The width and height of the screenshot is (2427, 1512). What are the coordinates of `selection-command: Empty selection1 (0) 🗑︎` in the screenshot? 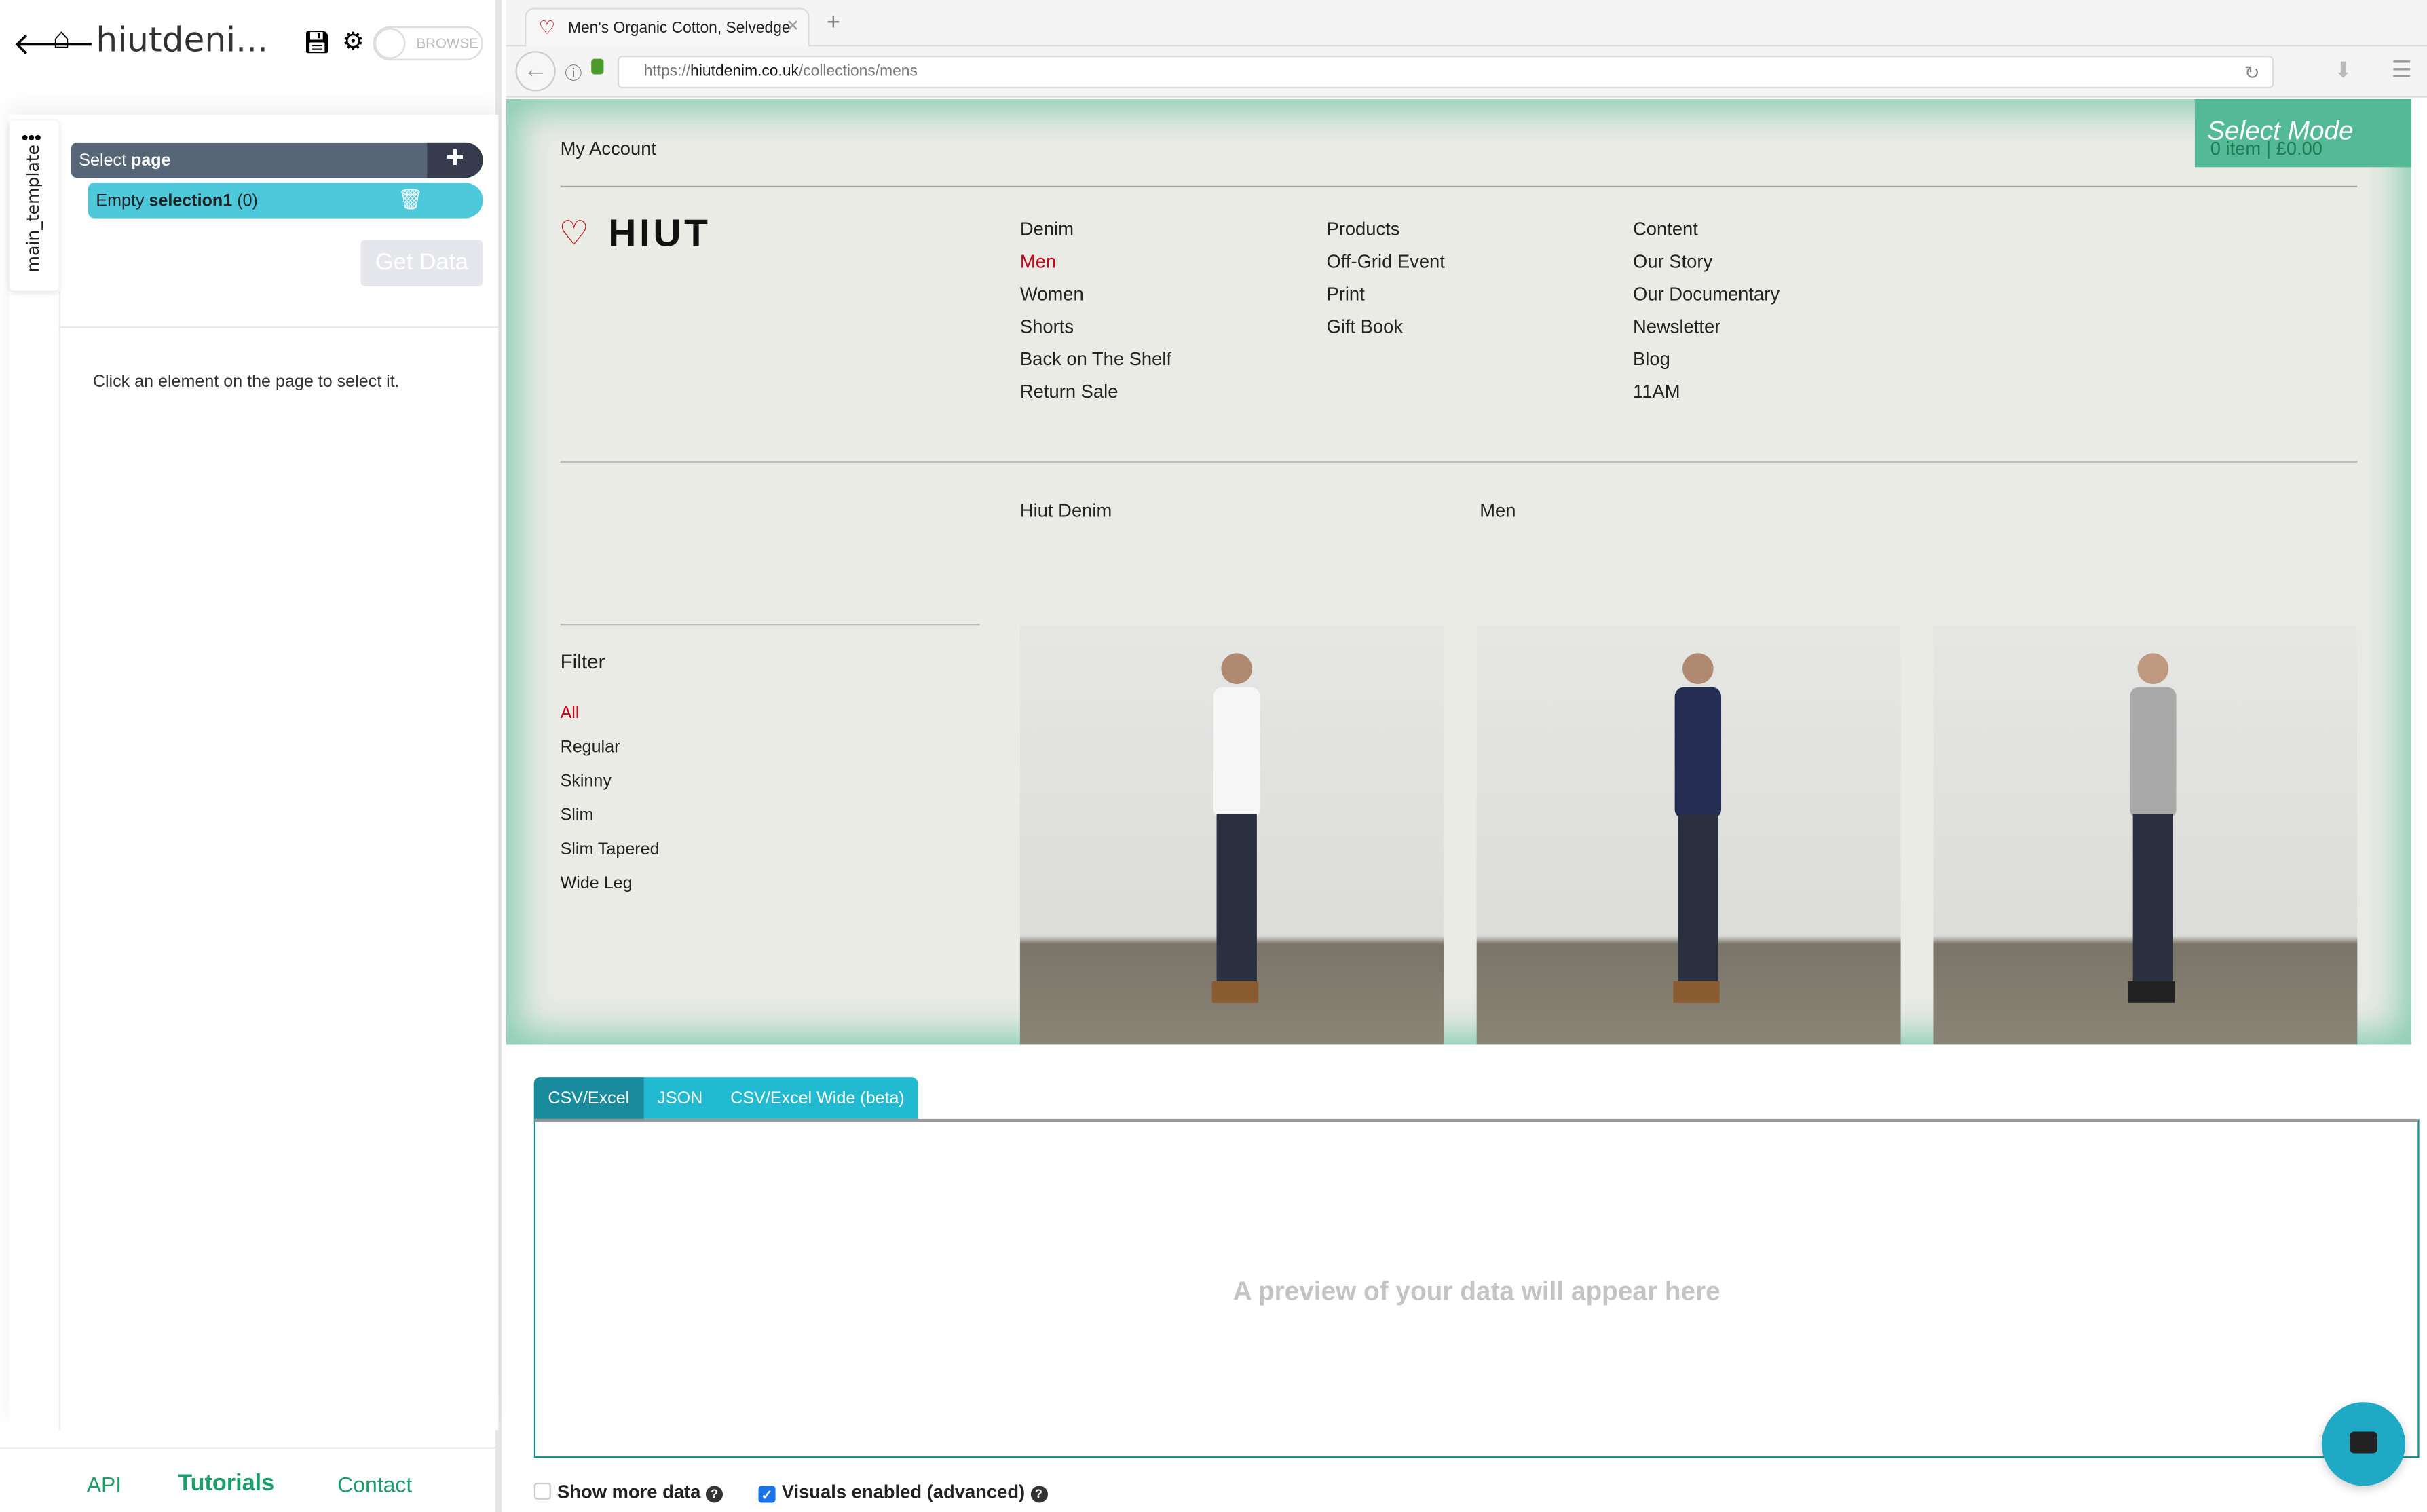 It's located at (285, 201).